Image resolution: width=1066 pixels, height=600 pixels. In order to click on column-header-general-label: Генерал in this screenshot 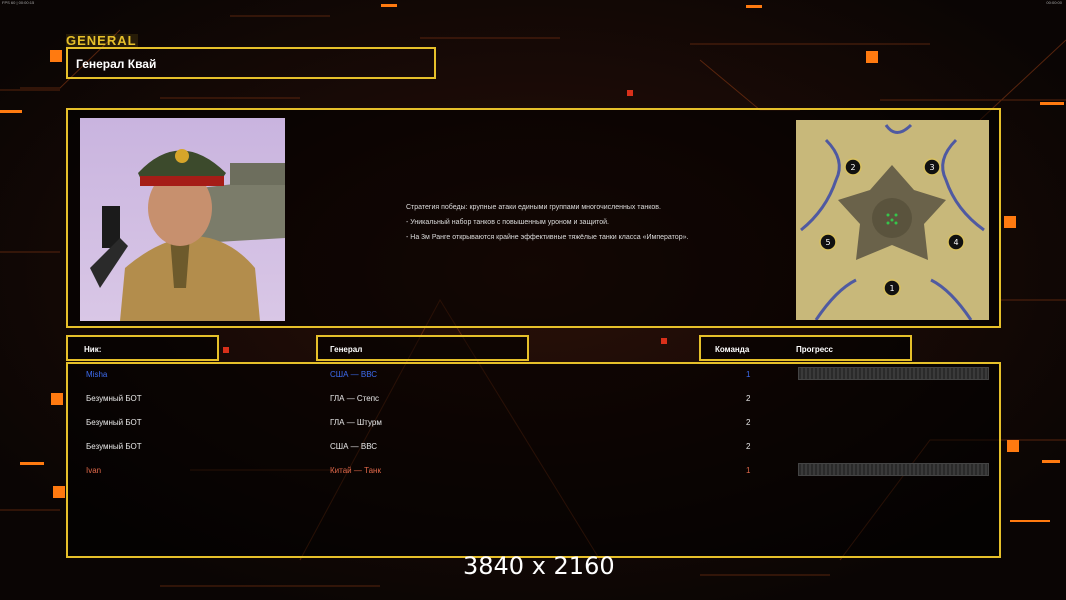, I will do `click(346, 349)`.